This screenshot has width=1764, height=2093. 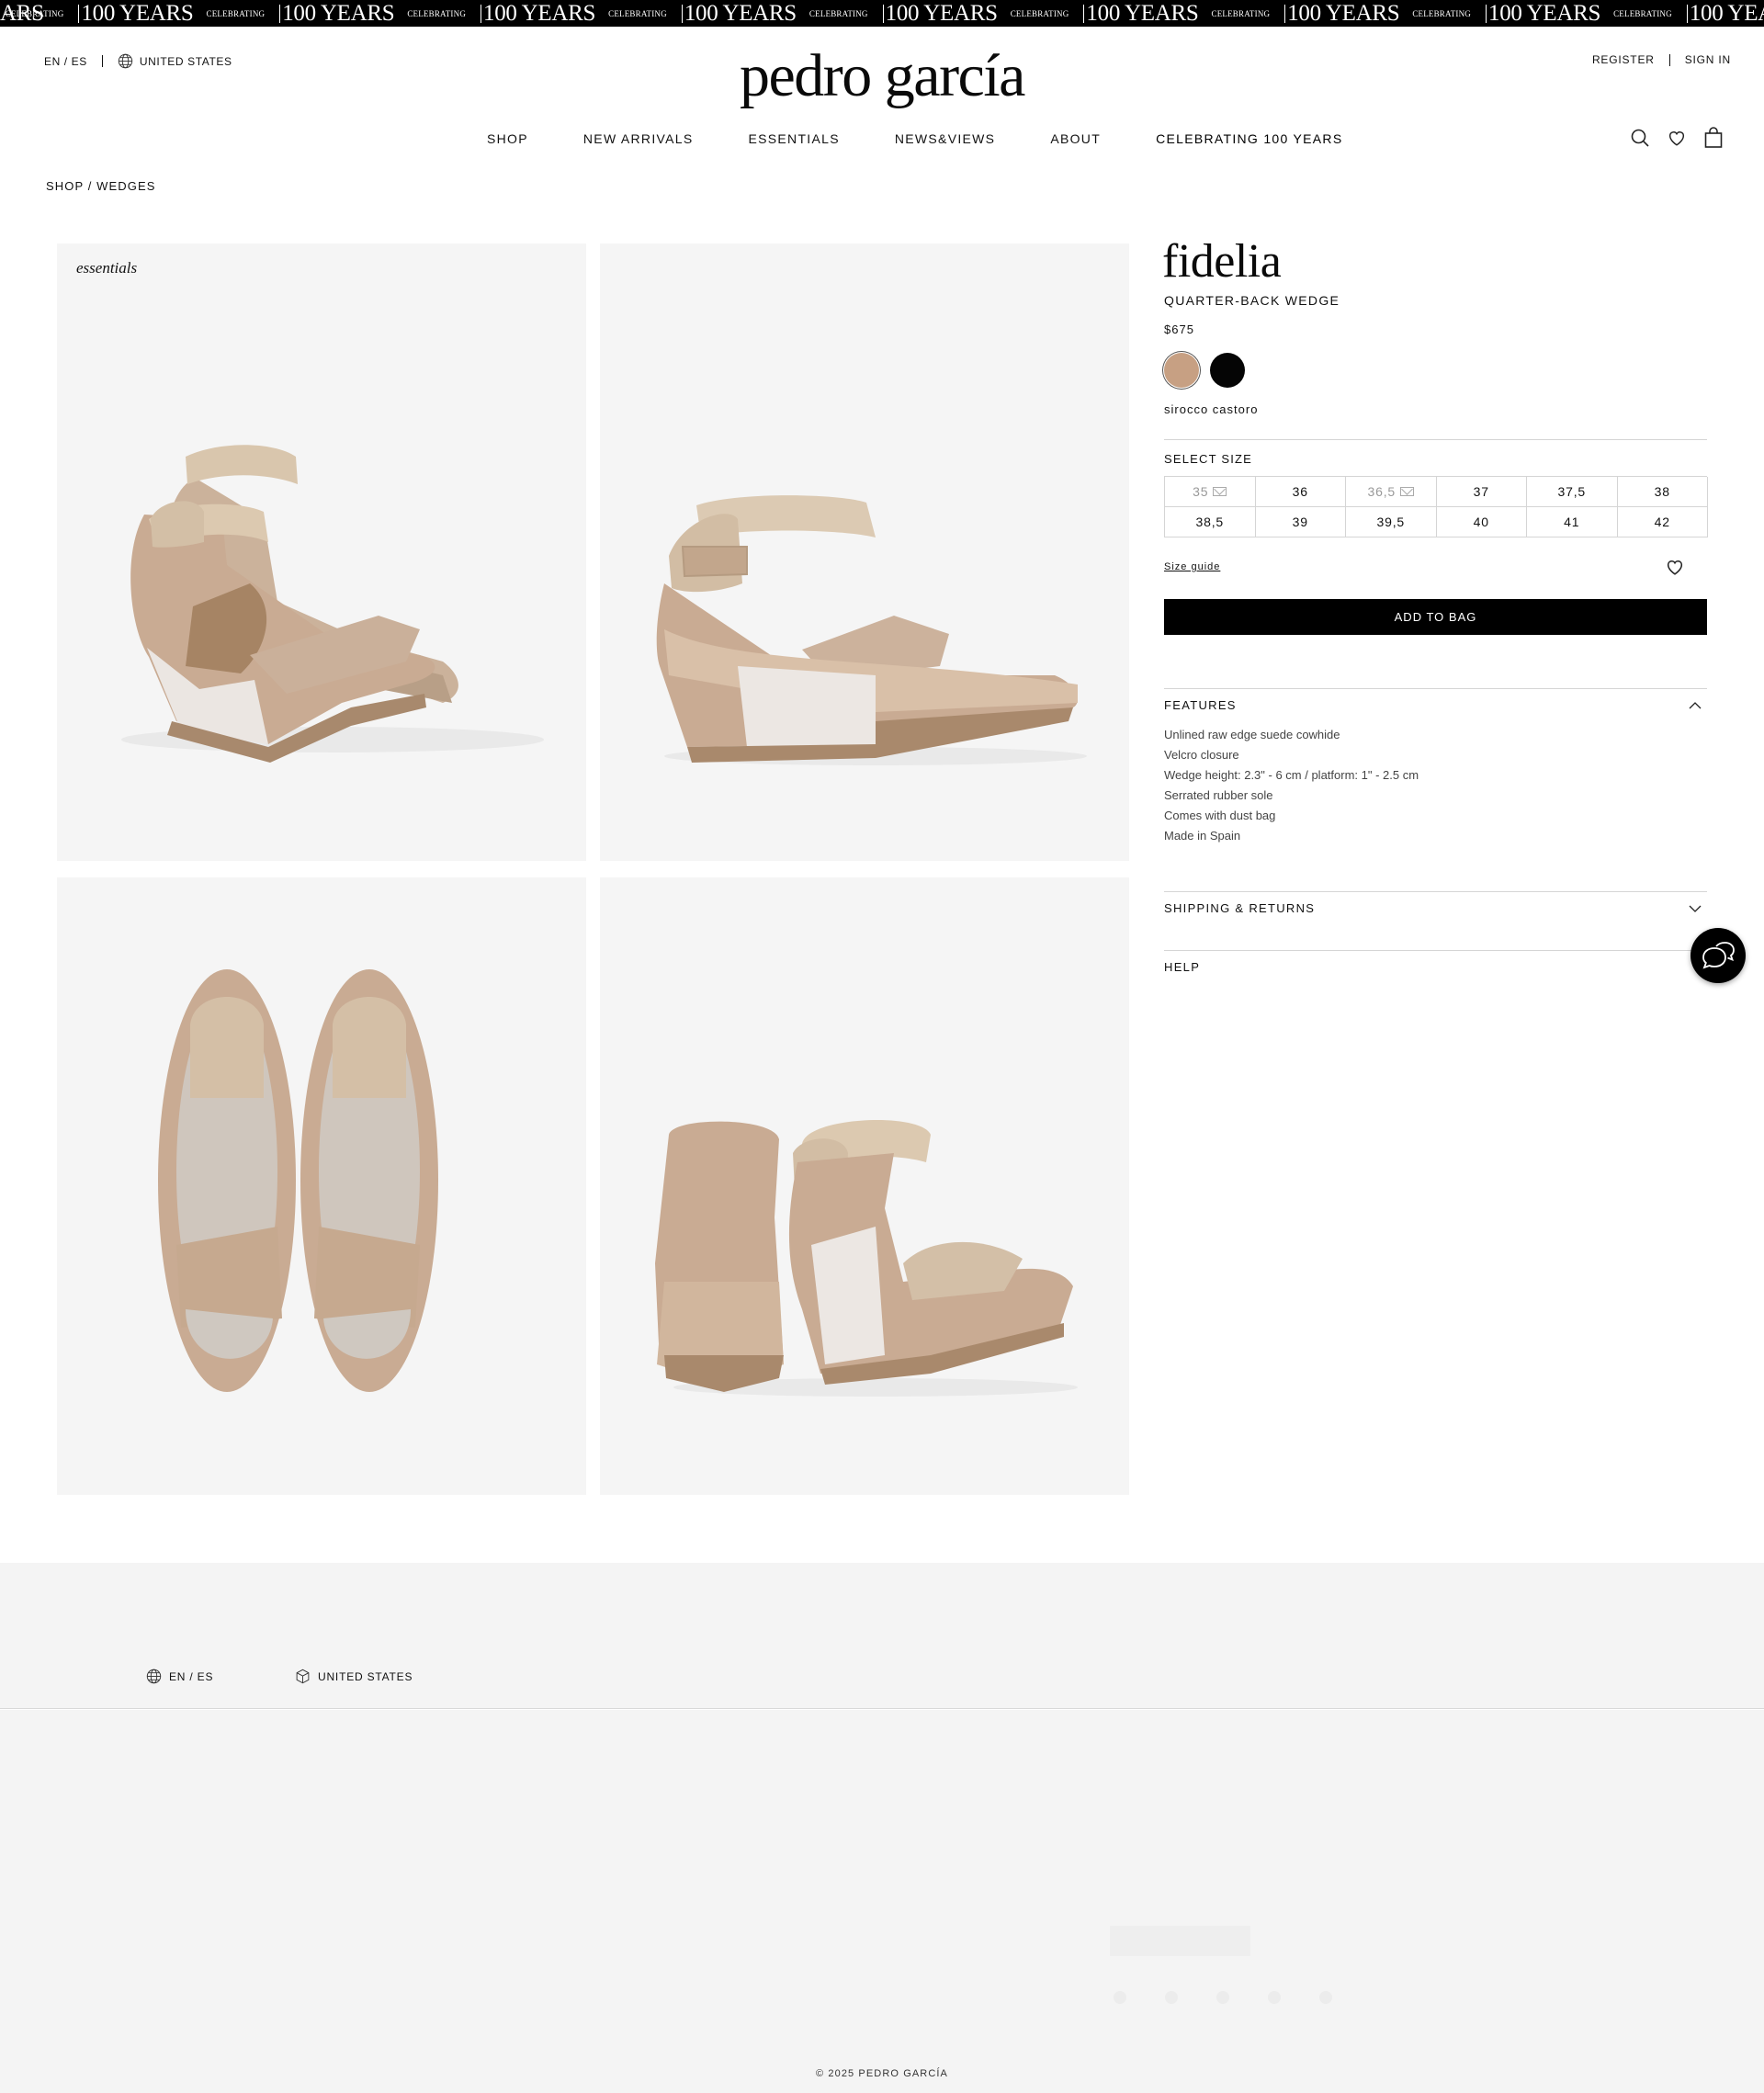 I want to click on product-image-1: essentials, so click(x=321, y=552).